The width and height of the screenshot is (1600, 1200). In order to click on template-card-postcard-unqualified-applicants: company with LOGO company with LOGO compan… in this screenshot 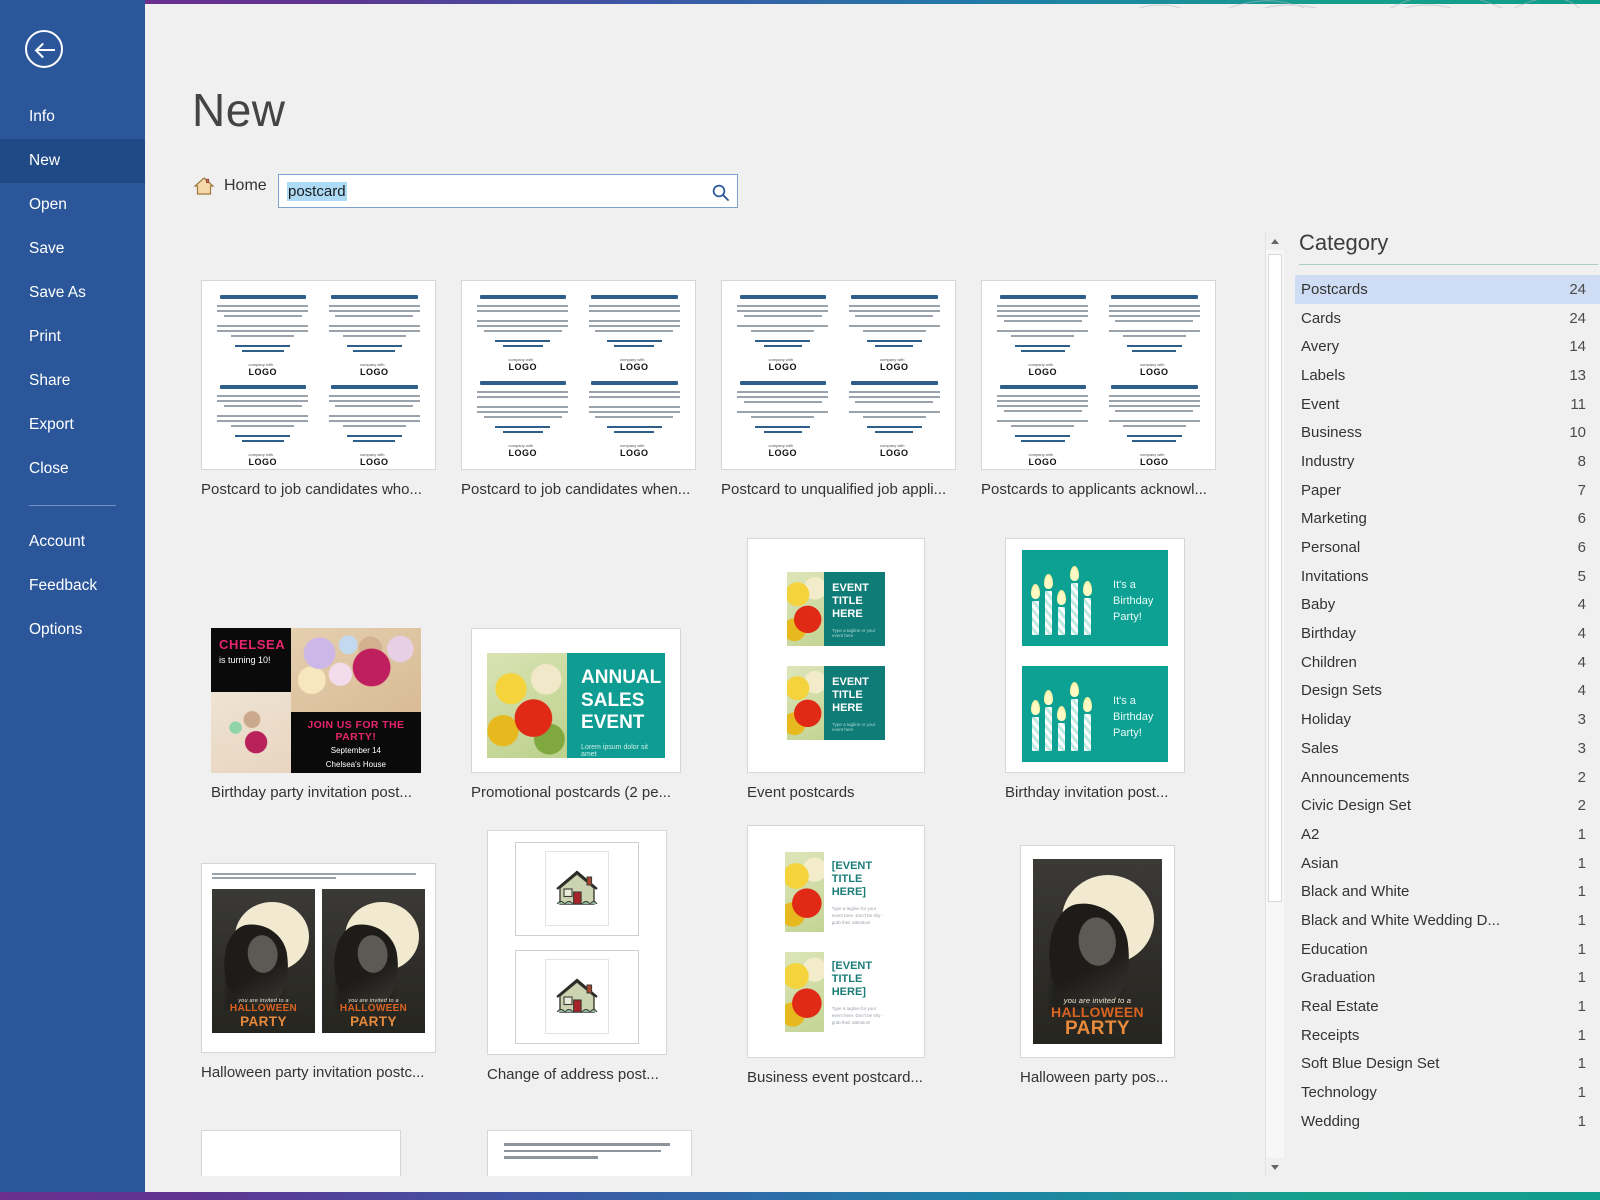, I will do `click(843, 389)`.